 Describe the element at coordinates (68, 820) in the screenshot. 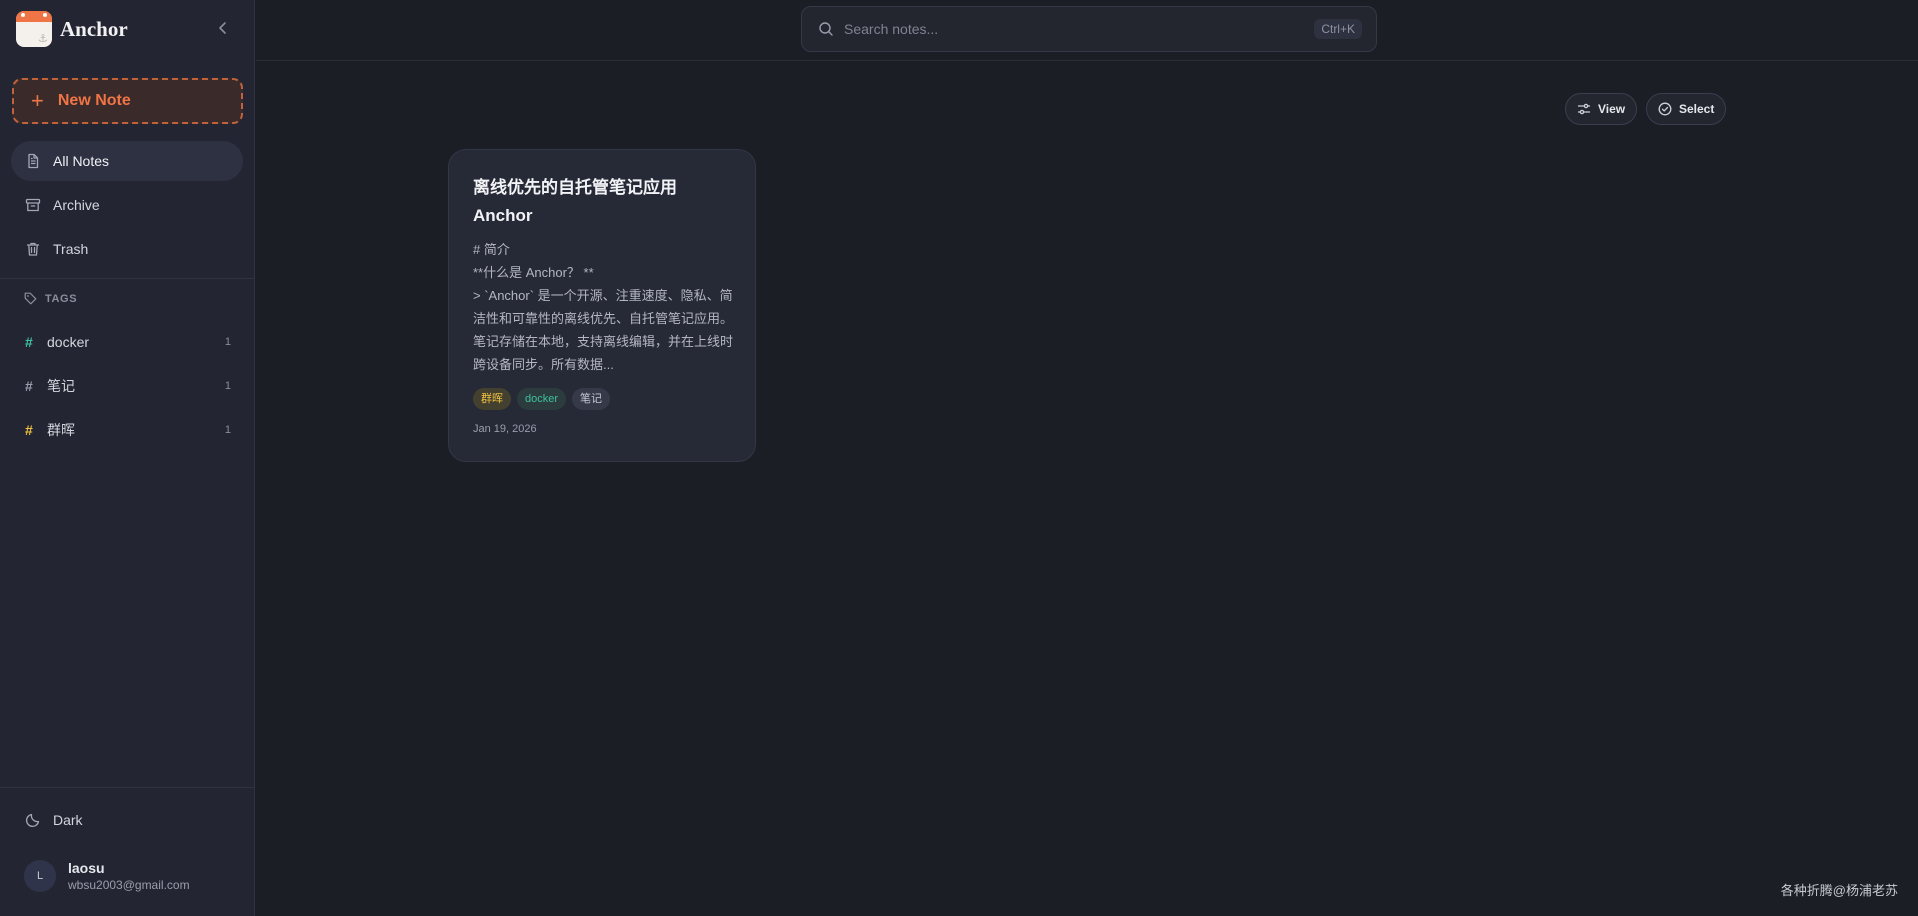

I see `theme-label: Dark` at that location.